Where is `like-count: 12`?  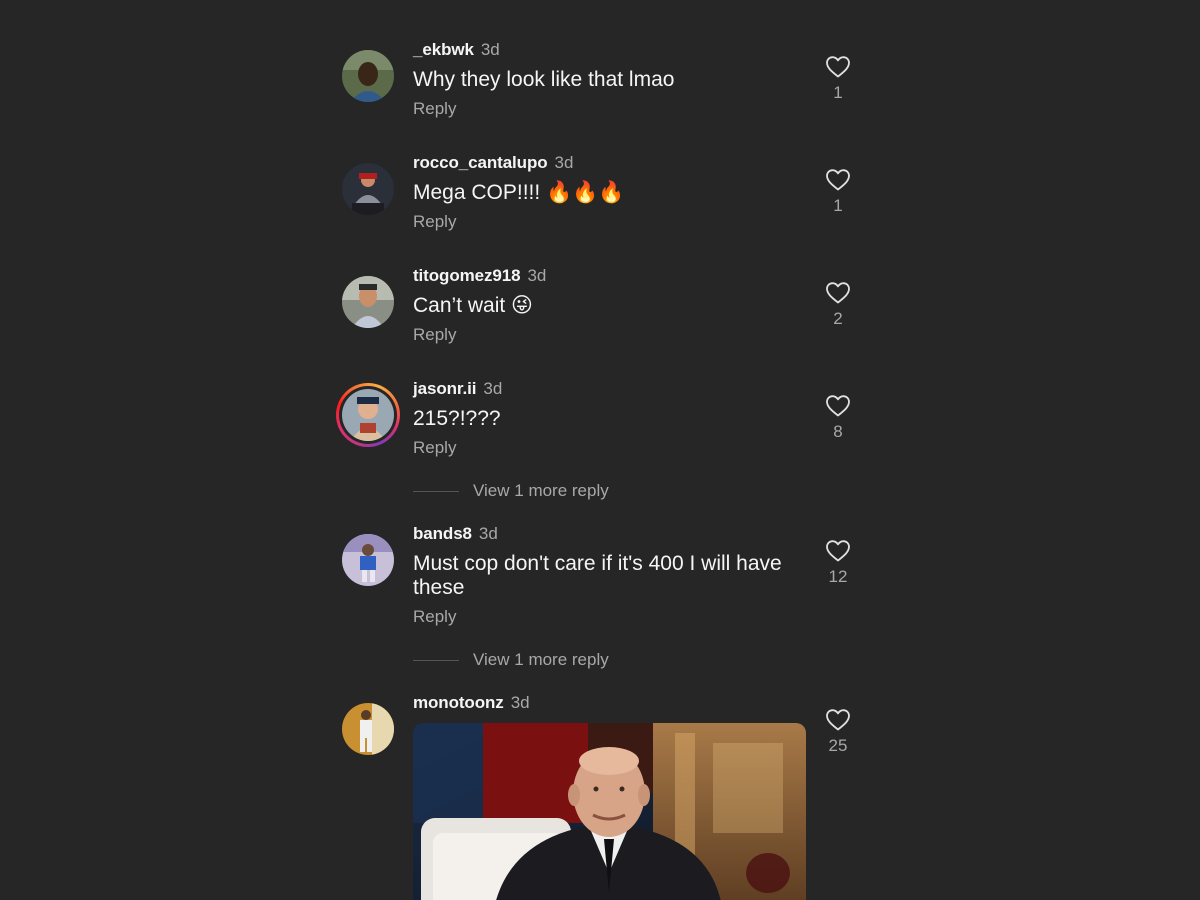
like-count: 12 is located at coordinates (838, 576).